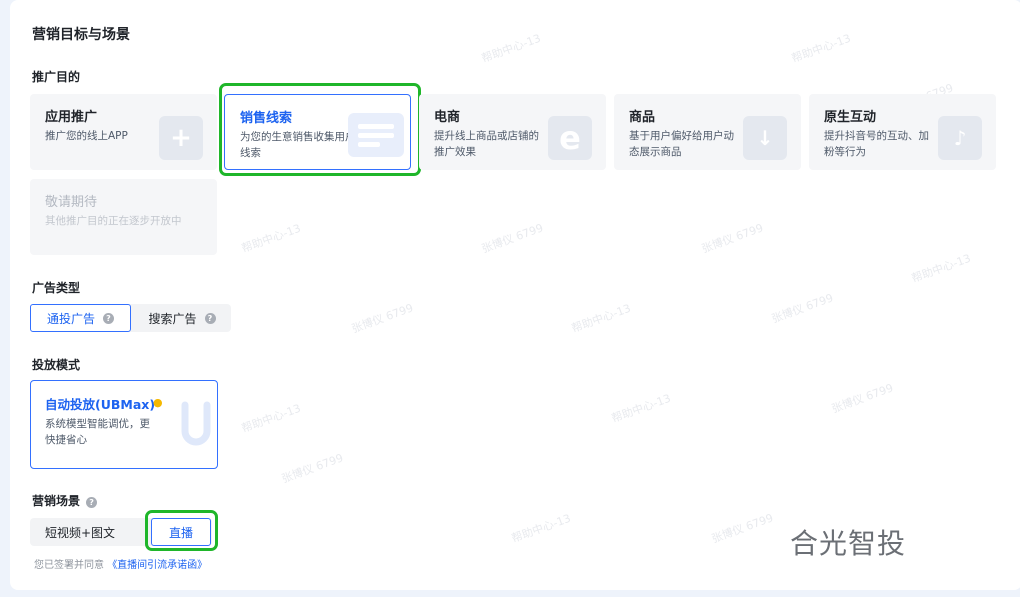 This screenshot has width=1020, height=597. What do you see at coordinates (123, 132) in the screenshot?
I see `purpose-card-app: 应用推广 推广您的线上APP +` at bounding box center [123, 132].